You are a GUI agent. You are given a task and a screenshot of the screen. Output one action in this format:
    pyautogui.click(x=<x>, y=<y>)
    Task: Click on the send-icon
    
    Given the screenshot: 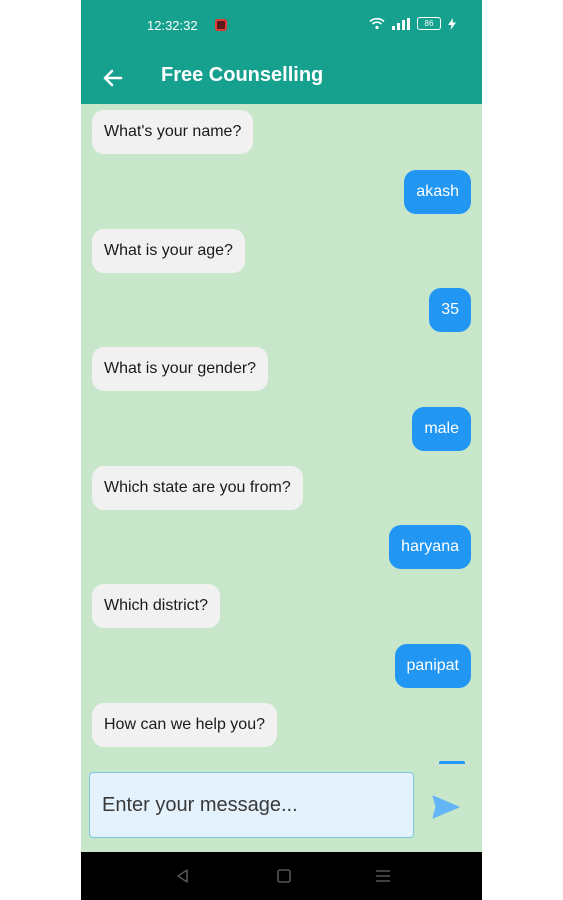 What is the action you would take?
    pyautogui.click(x=446, y=807)
    